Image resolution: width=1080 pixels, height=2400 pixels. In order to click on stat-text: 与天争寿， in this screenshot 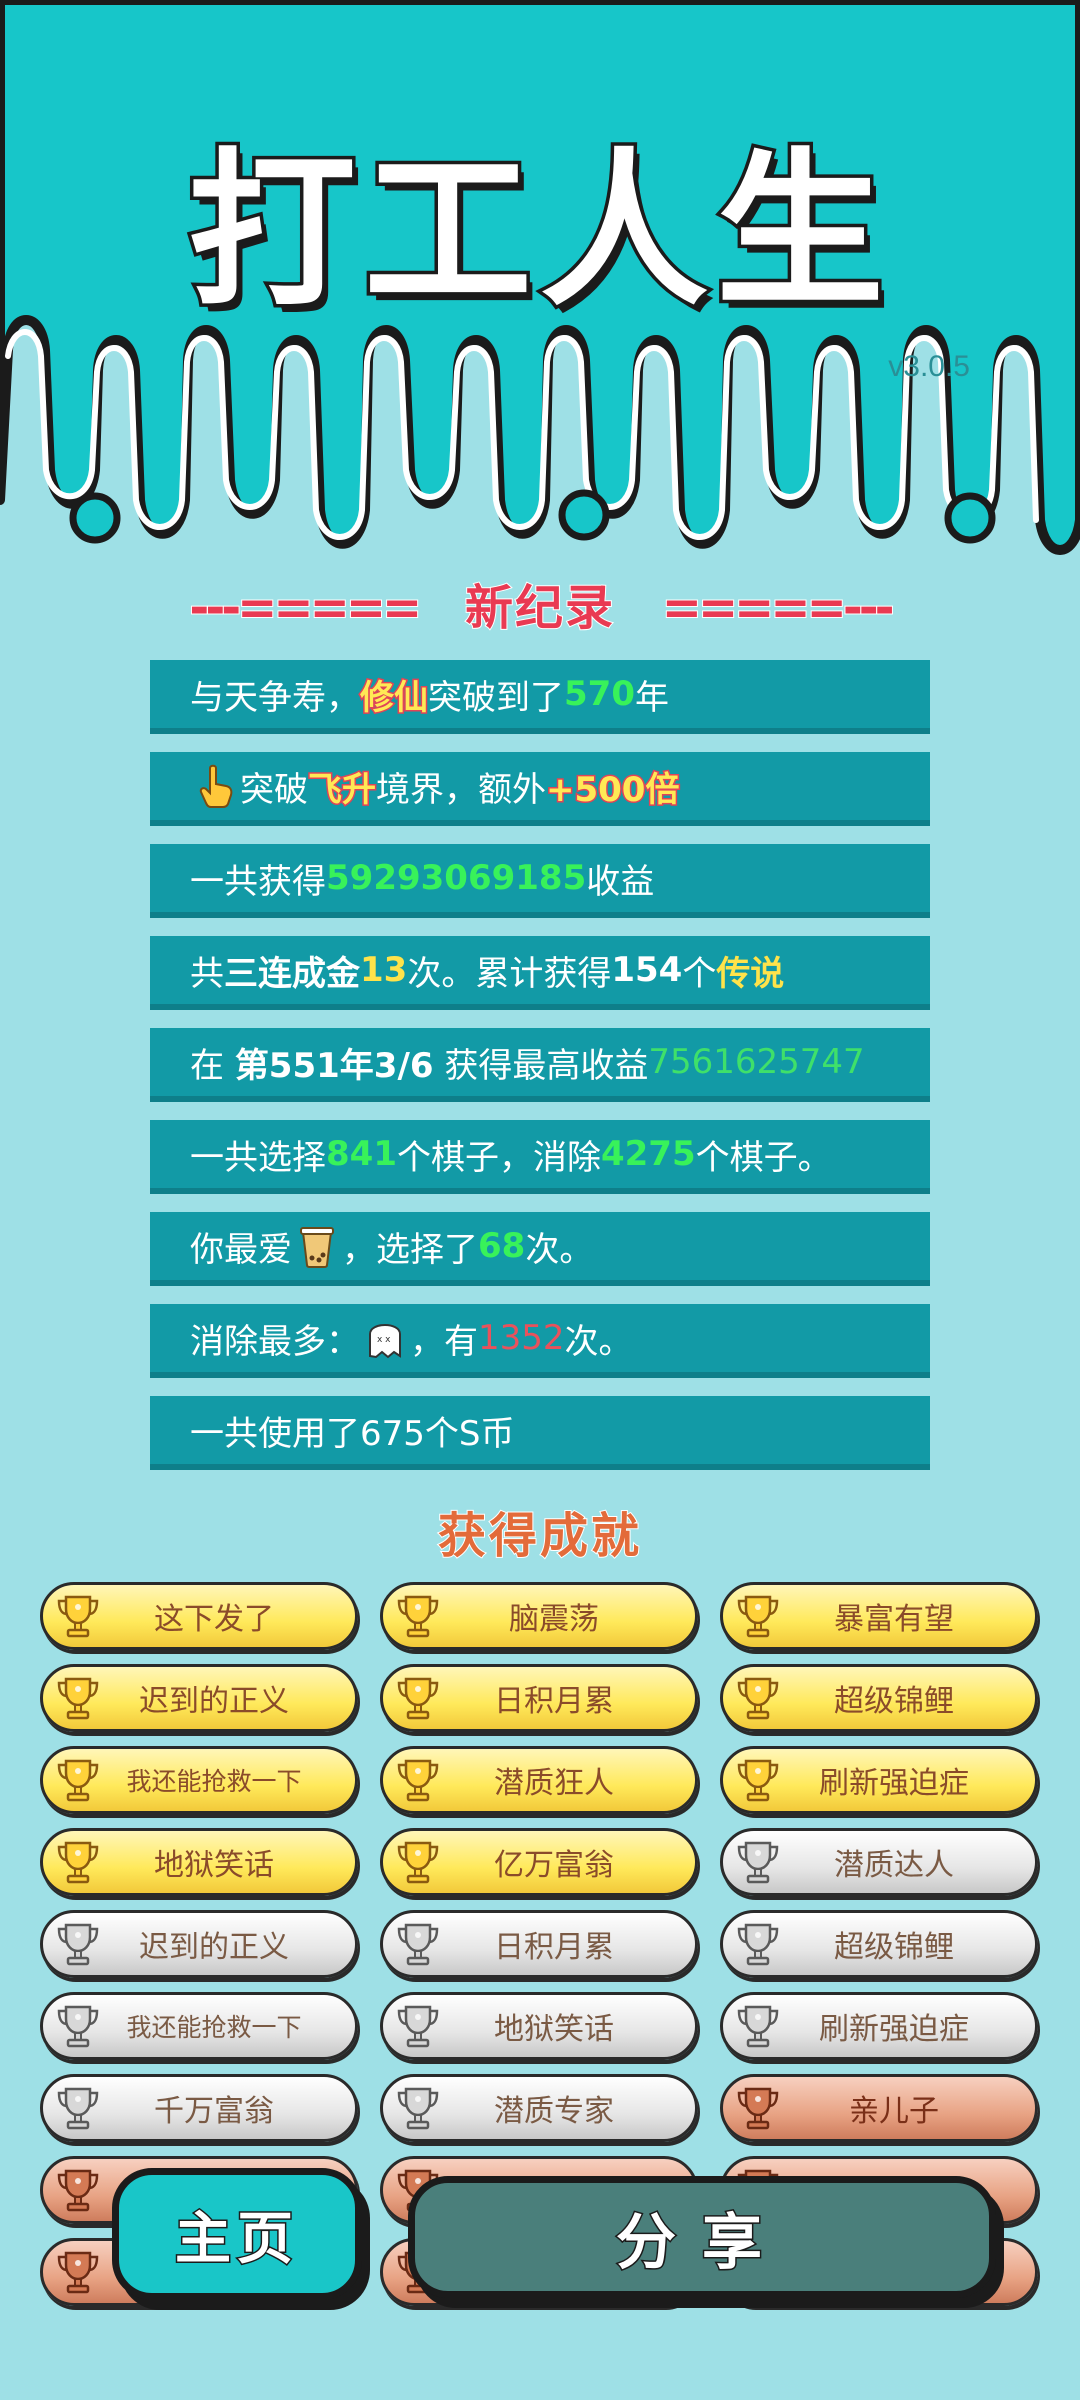, I will do `click(275, 697)`.